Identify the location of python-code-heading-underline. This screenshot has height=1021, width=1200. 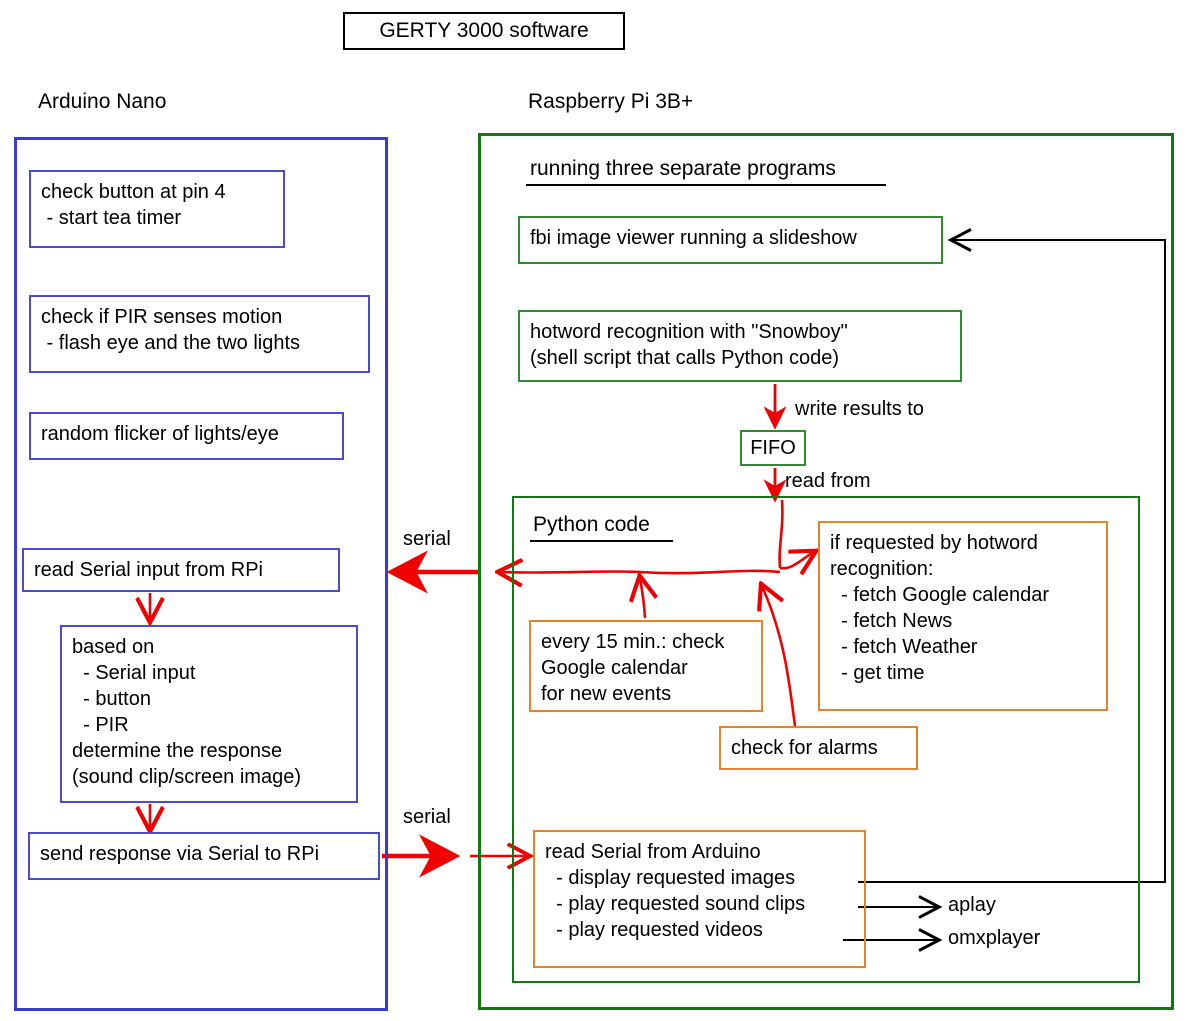
(601, 541).